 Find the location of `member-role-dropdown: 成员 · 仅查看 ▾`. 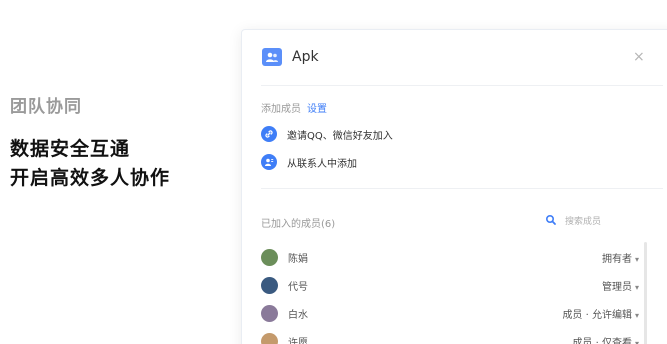

member-role-dropdown: 成员 · 仅查看 ▾ is located at coordinates (605, 339).